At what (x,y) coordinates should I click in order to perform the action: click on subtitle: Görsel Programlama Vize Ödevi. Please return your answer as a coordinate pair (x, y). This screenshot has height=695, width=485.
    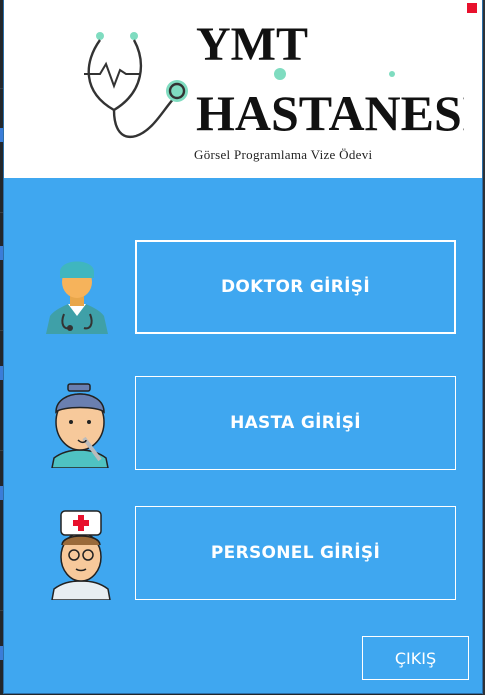
    Looking at the image, I should click on (283, 154).